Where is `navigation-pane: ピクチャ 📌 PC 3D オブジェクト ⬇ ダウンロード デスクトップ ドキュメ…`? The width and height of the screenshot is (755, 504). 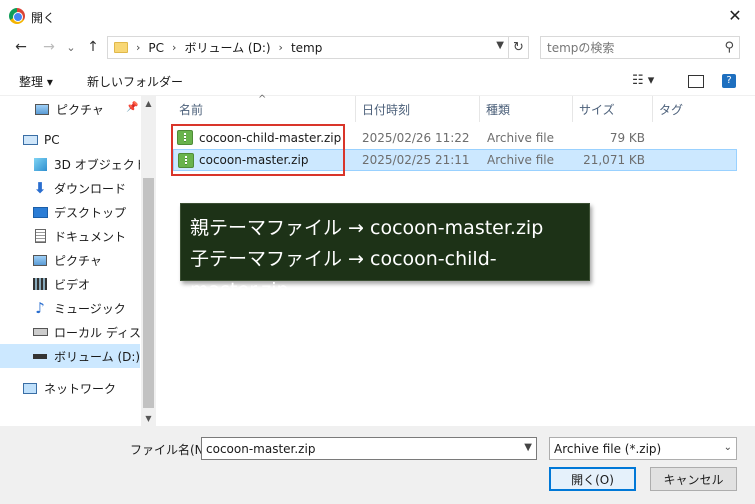
navigation-pane: ピクチャ 📌 PC 3D オブジェクト ⬇ ダウンロード デスクトップ ドキュメ… is located at coordinates (78, 261).